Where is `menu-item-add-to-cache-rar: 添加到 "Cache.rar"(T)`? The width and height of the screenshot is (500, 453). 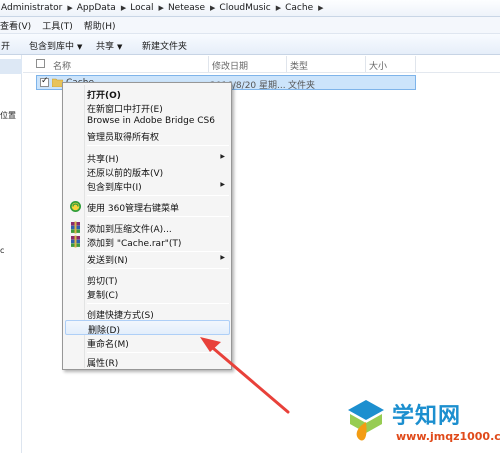 menu-item-add-to-cache-rar: 添加到 "Cache.rar"(T) is located at coordinates (147, 241).